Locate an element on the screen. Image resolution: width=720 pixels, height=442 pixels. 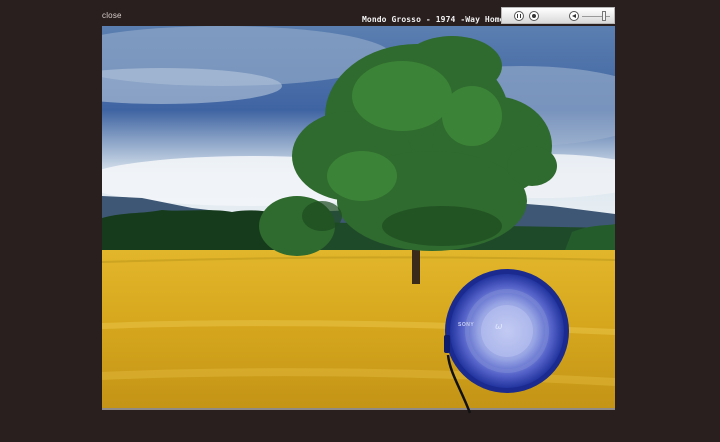
track-title: Mondo Grosso - 1974 -Way Home- is located at coordinates (436, 19).